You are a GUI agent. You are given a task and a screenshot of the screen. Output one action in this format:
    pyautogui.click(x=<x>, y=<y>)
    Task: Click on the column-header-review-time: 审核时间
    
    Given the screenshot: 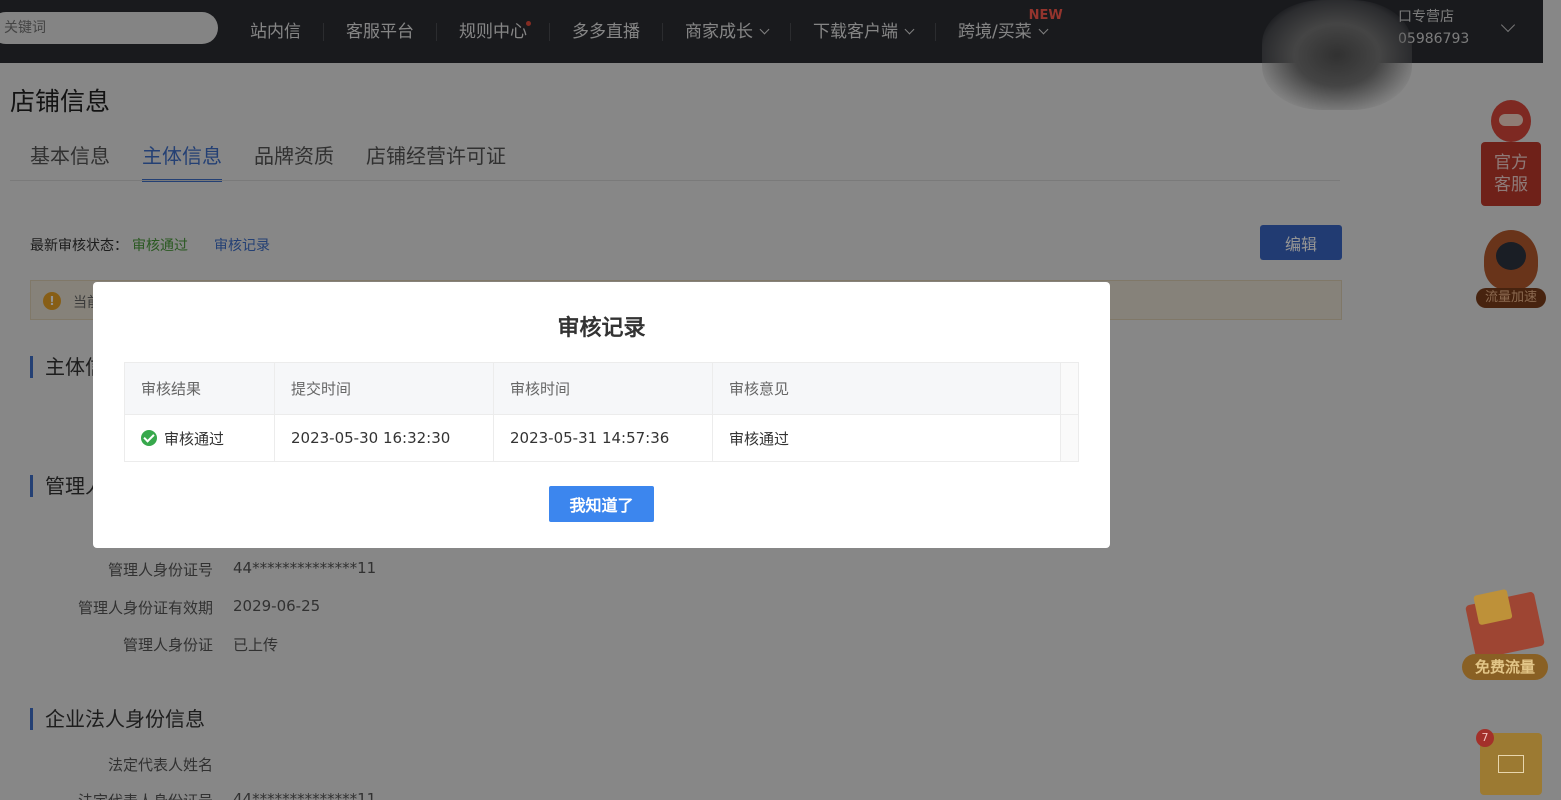 What is the action you would take?
    pyautogui.click(x=603, y=388)
    